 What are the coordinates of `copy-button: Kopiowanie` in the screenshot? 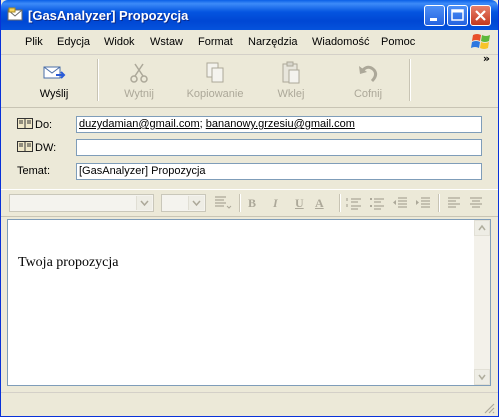 It's located at (215, 80).